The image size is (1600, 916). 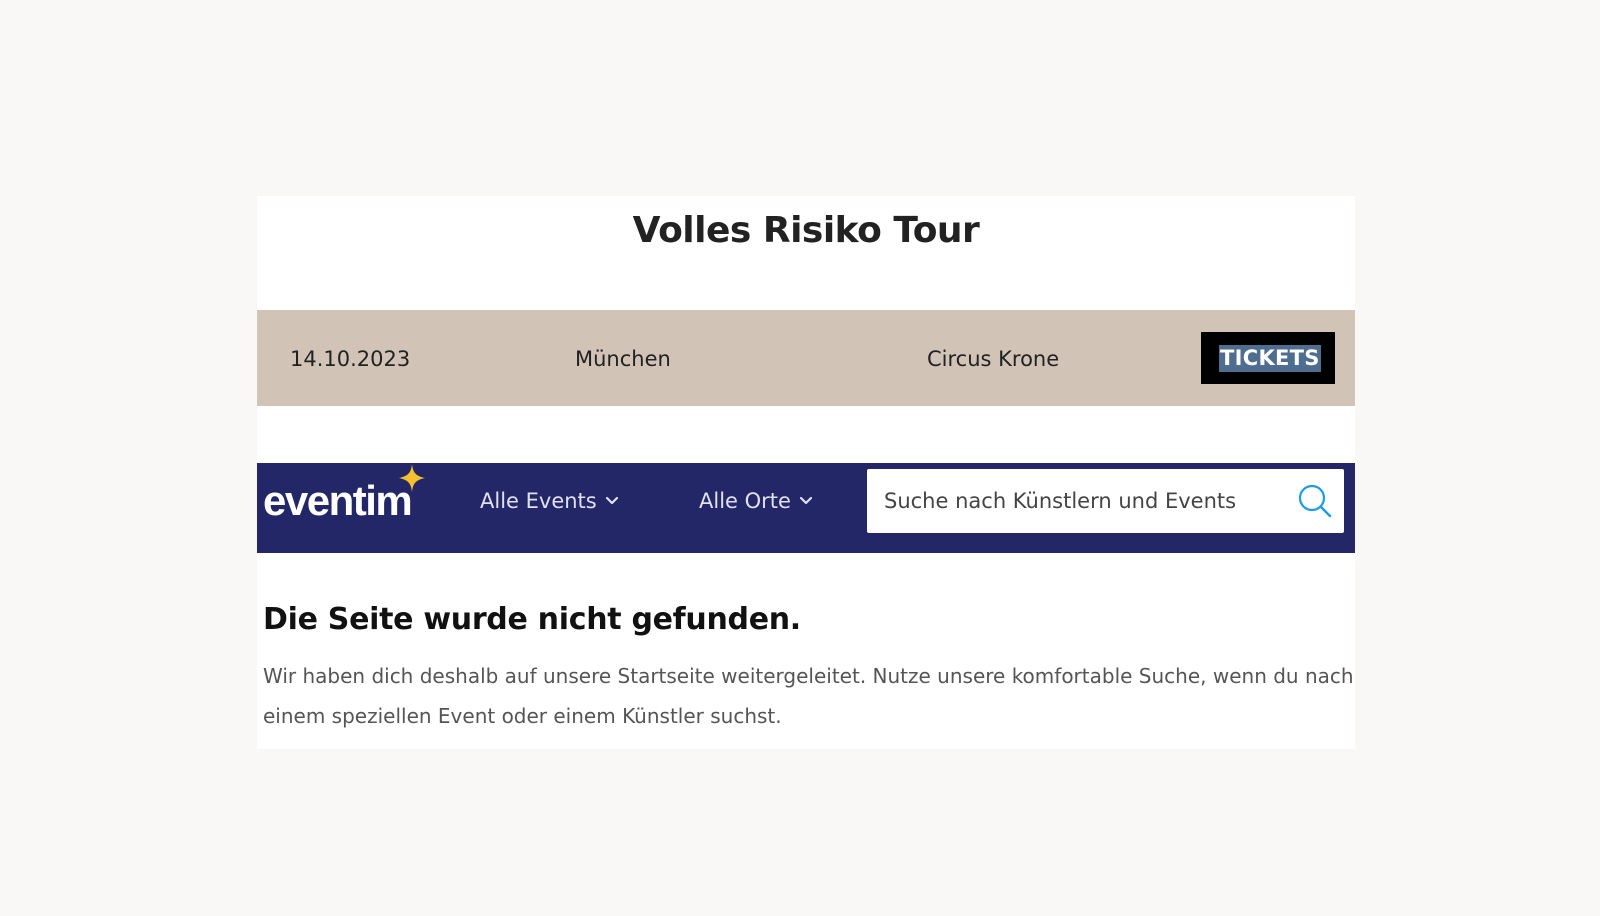 What do you see at coordinates (532, 619) in the screenshot?
I see `error-title: Die Seite wurde nicht gefunden.` at bounding box center [532, 619].